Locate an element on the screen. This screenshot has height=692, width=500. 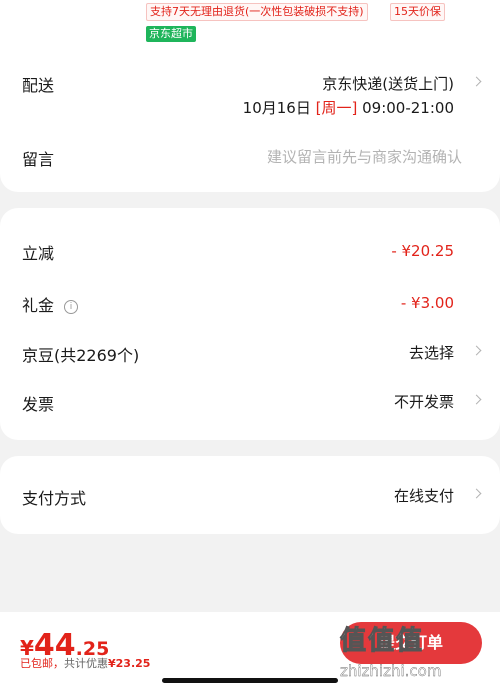
payment-card: 支付方式 在线支付 is located at coordinates (250, 495).